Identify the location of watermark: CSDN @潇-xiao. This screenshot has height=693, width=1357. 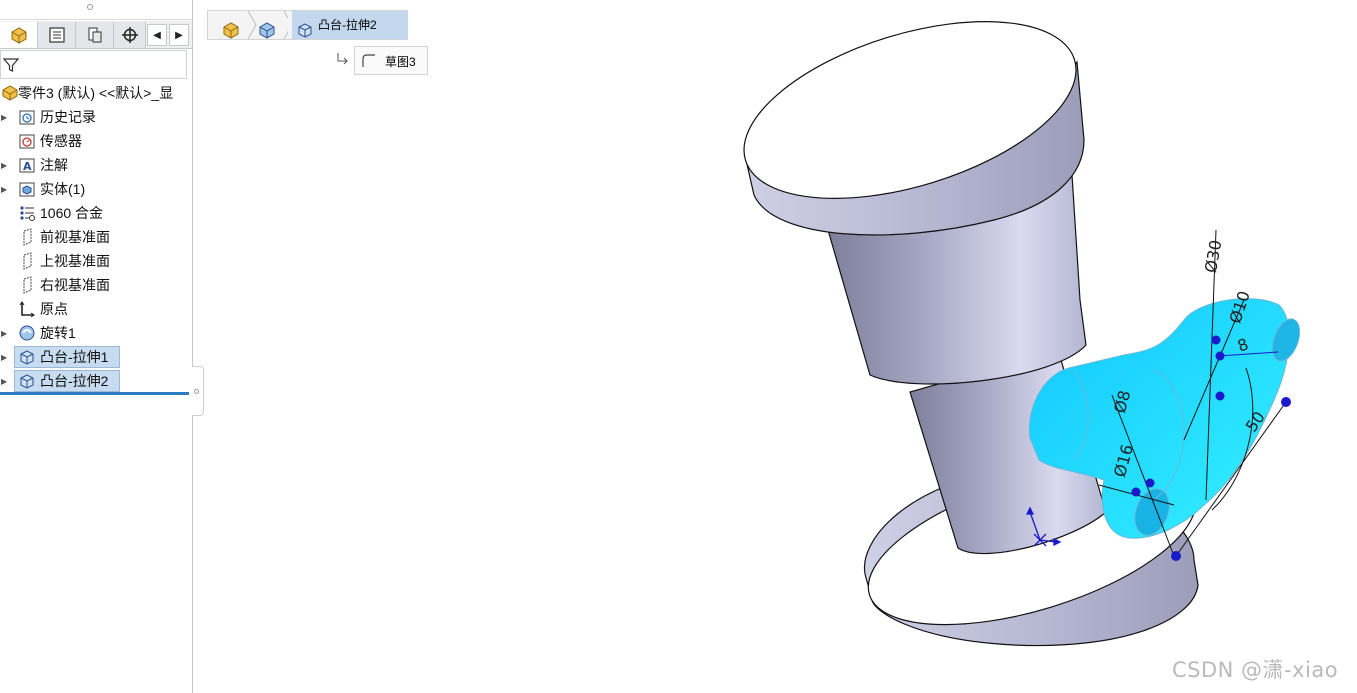
(1255, 670).